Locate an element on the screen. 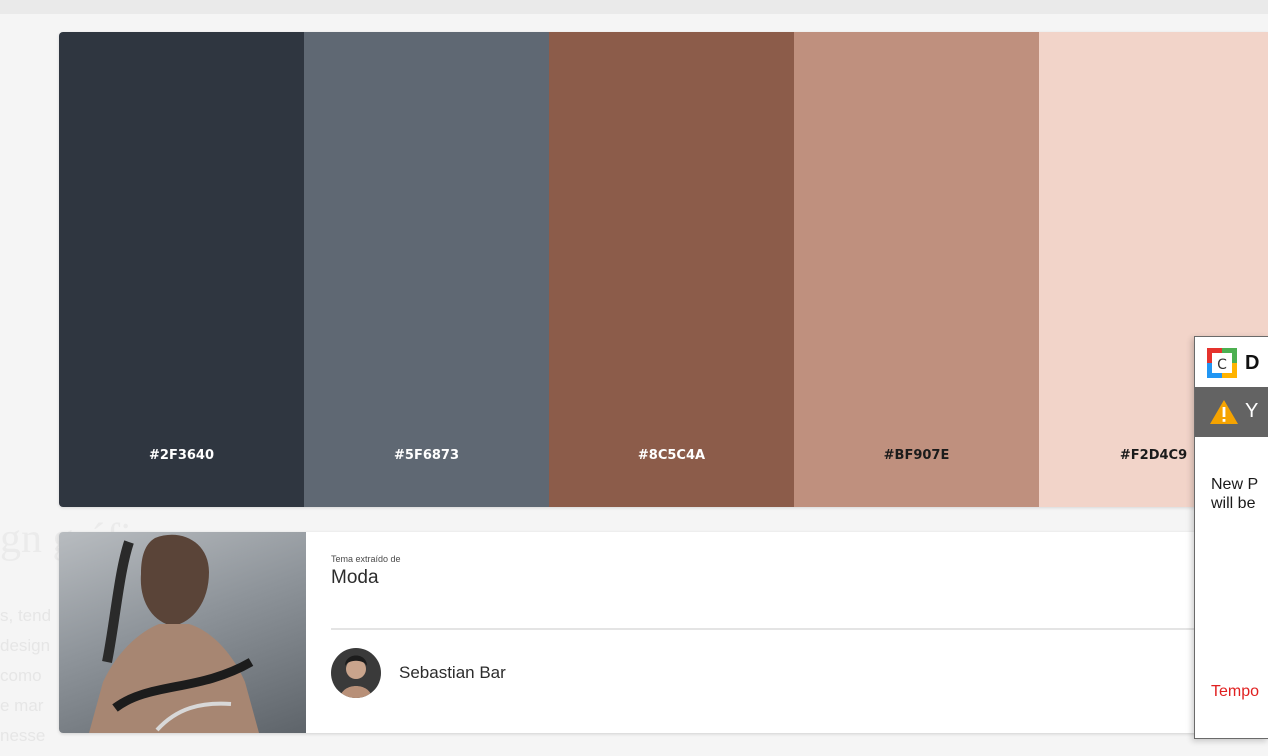 The height and width of the screenshot is (756, 1268). popup-title: D is located at coordinates (1252, 363).